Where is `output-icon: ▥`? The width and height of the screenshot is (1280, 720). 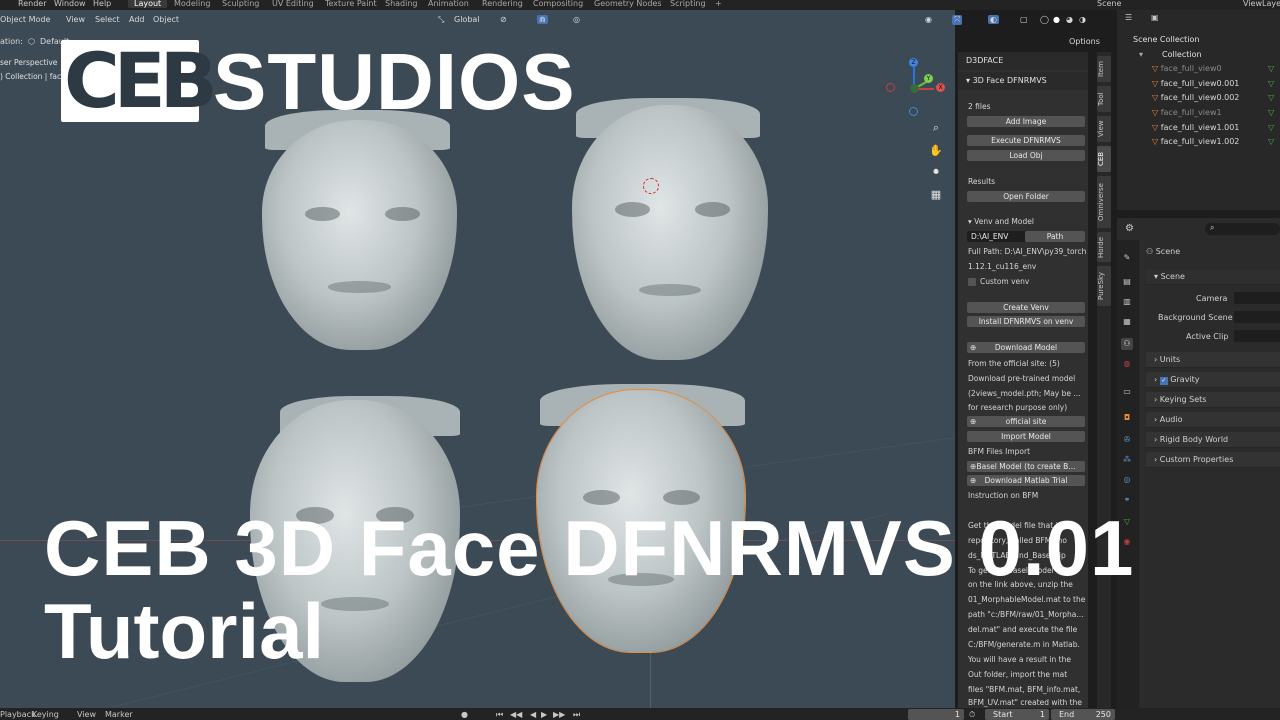
output-icon: ▥ is located at coordinates (1127, 302).